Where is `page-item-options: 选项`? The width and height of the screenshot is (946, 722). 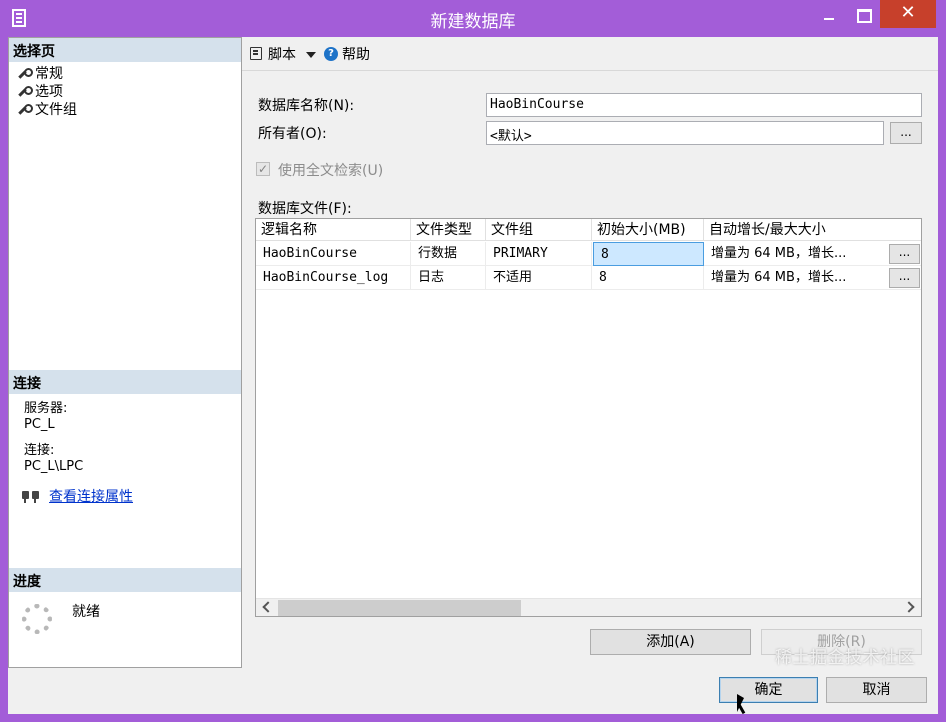
page-item-options: 选项 is located at coordinates (47, 92).